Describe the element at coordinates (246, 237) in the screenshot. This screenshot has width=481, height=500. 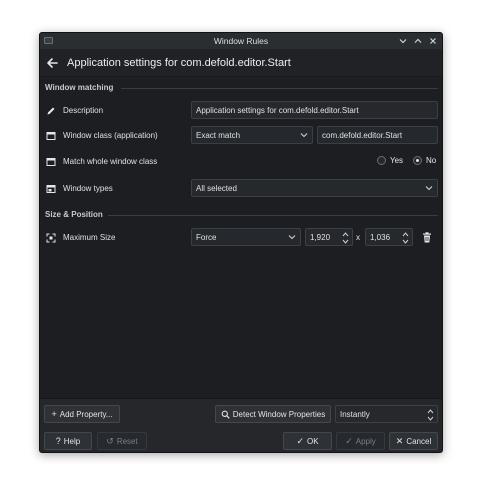
I see `max-size-policy-select: Force` at that location.